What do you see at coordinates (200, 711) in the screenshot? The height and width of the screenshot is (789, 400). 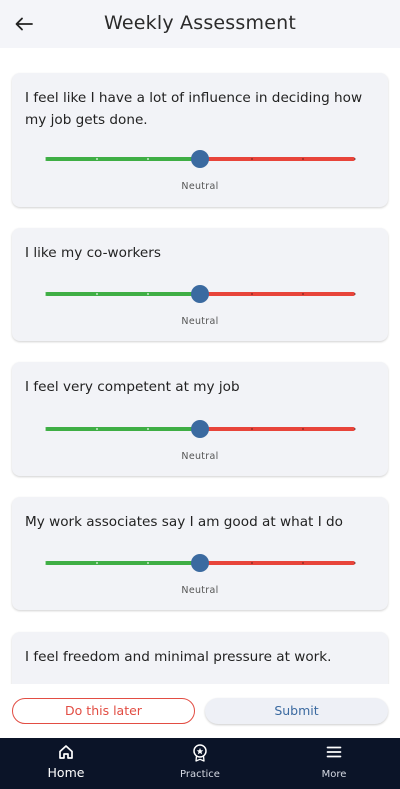 I see `action-bar: Do this later Submit` at bounding box center [200, 711].